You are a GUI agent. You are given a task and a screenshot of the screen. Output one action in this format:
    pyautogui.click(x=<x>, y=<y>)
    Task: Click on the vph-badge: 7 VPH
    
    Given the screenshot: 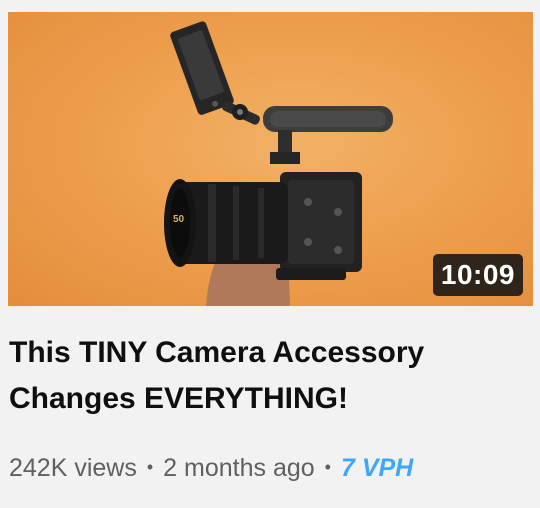 What is the action you would take?
    pyautogui.click(x=377, y=468)
    